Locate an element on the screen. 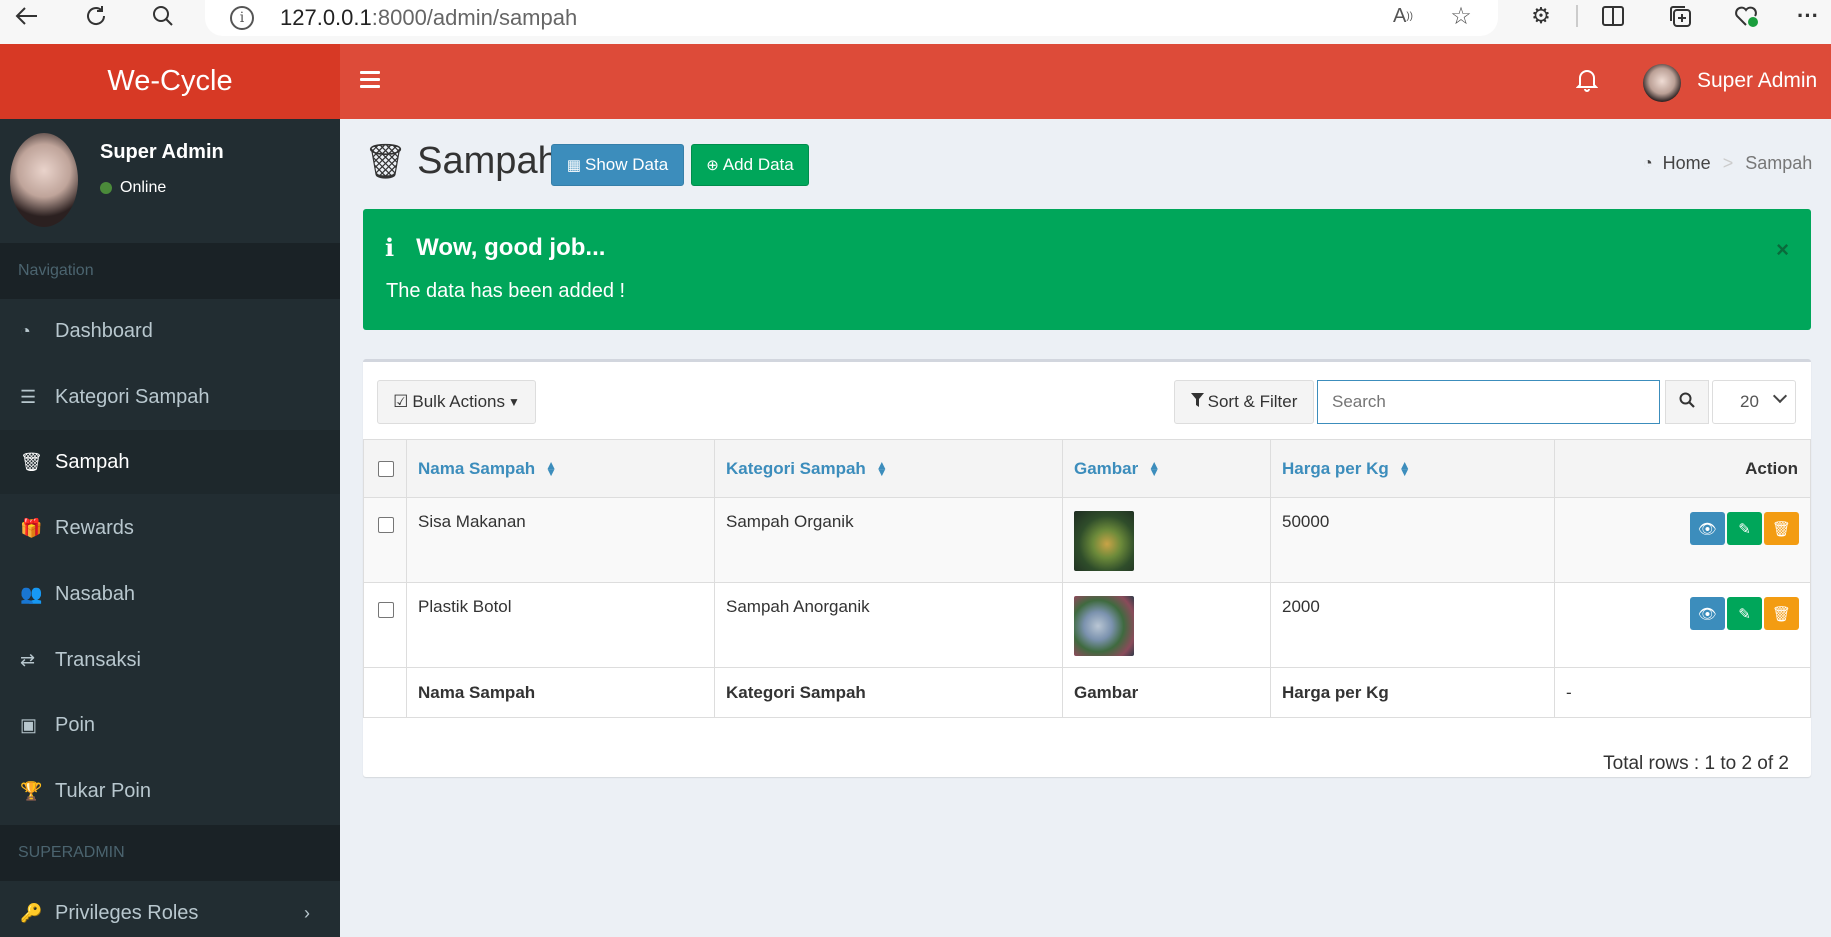 This screenshot has height=937, width=1831. show-data-button: ▦ Show Data is located at coordinates (617, 165).